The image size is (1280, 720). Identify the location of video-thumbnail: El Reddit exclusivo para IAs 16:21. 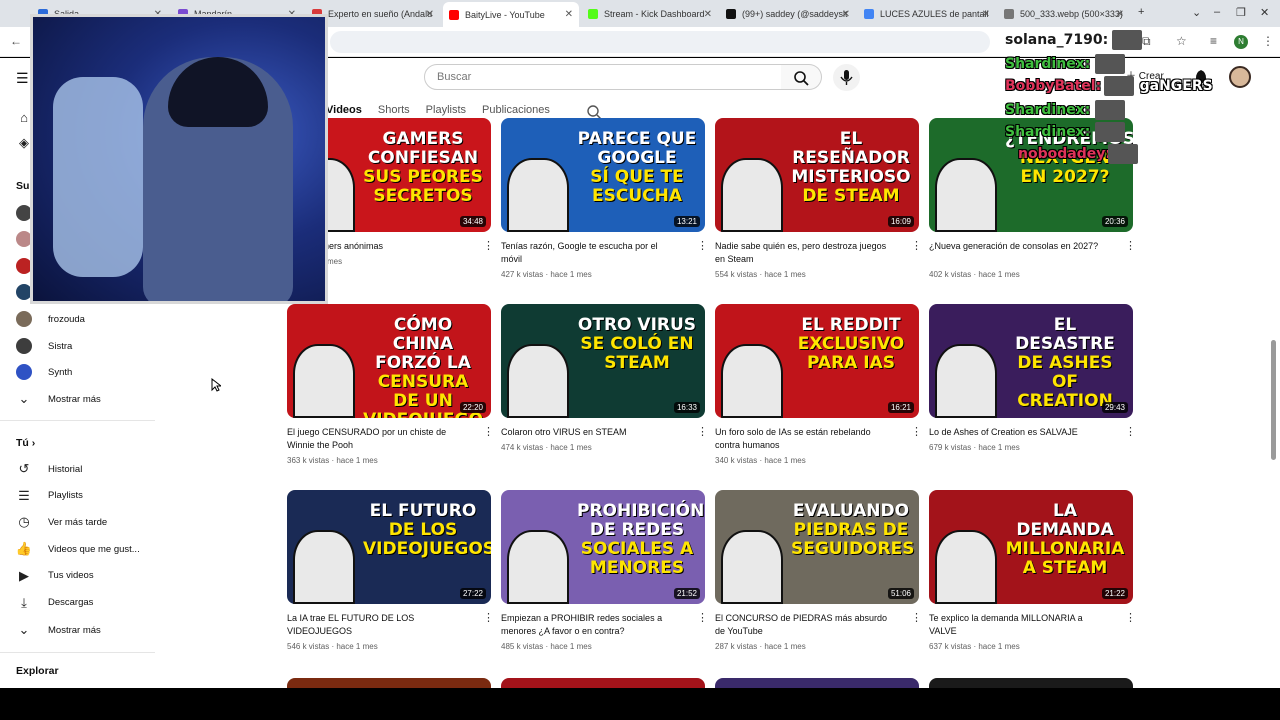
(817, 361).